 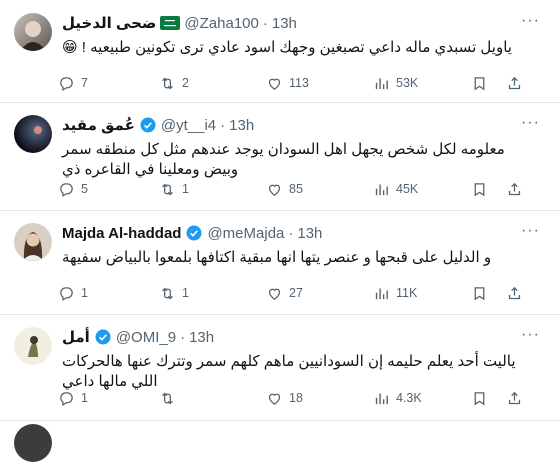 I want to click on views-button: 4.3K, so click(x=397, y=398).